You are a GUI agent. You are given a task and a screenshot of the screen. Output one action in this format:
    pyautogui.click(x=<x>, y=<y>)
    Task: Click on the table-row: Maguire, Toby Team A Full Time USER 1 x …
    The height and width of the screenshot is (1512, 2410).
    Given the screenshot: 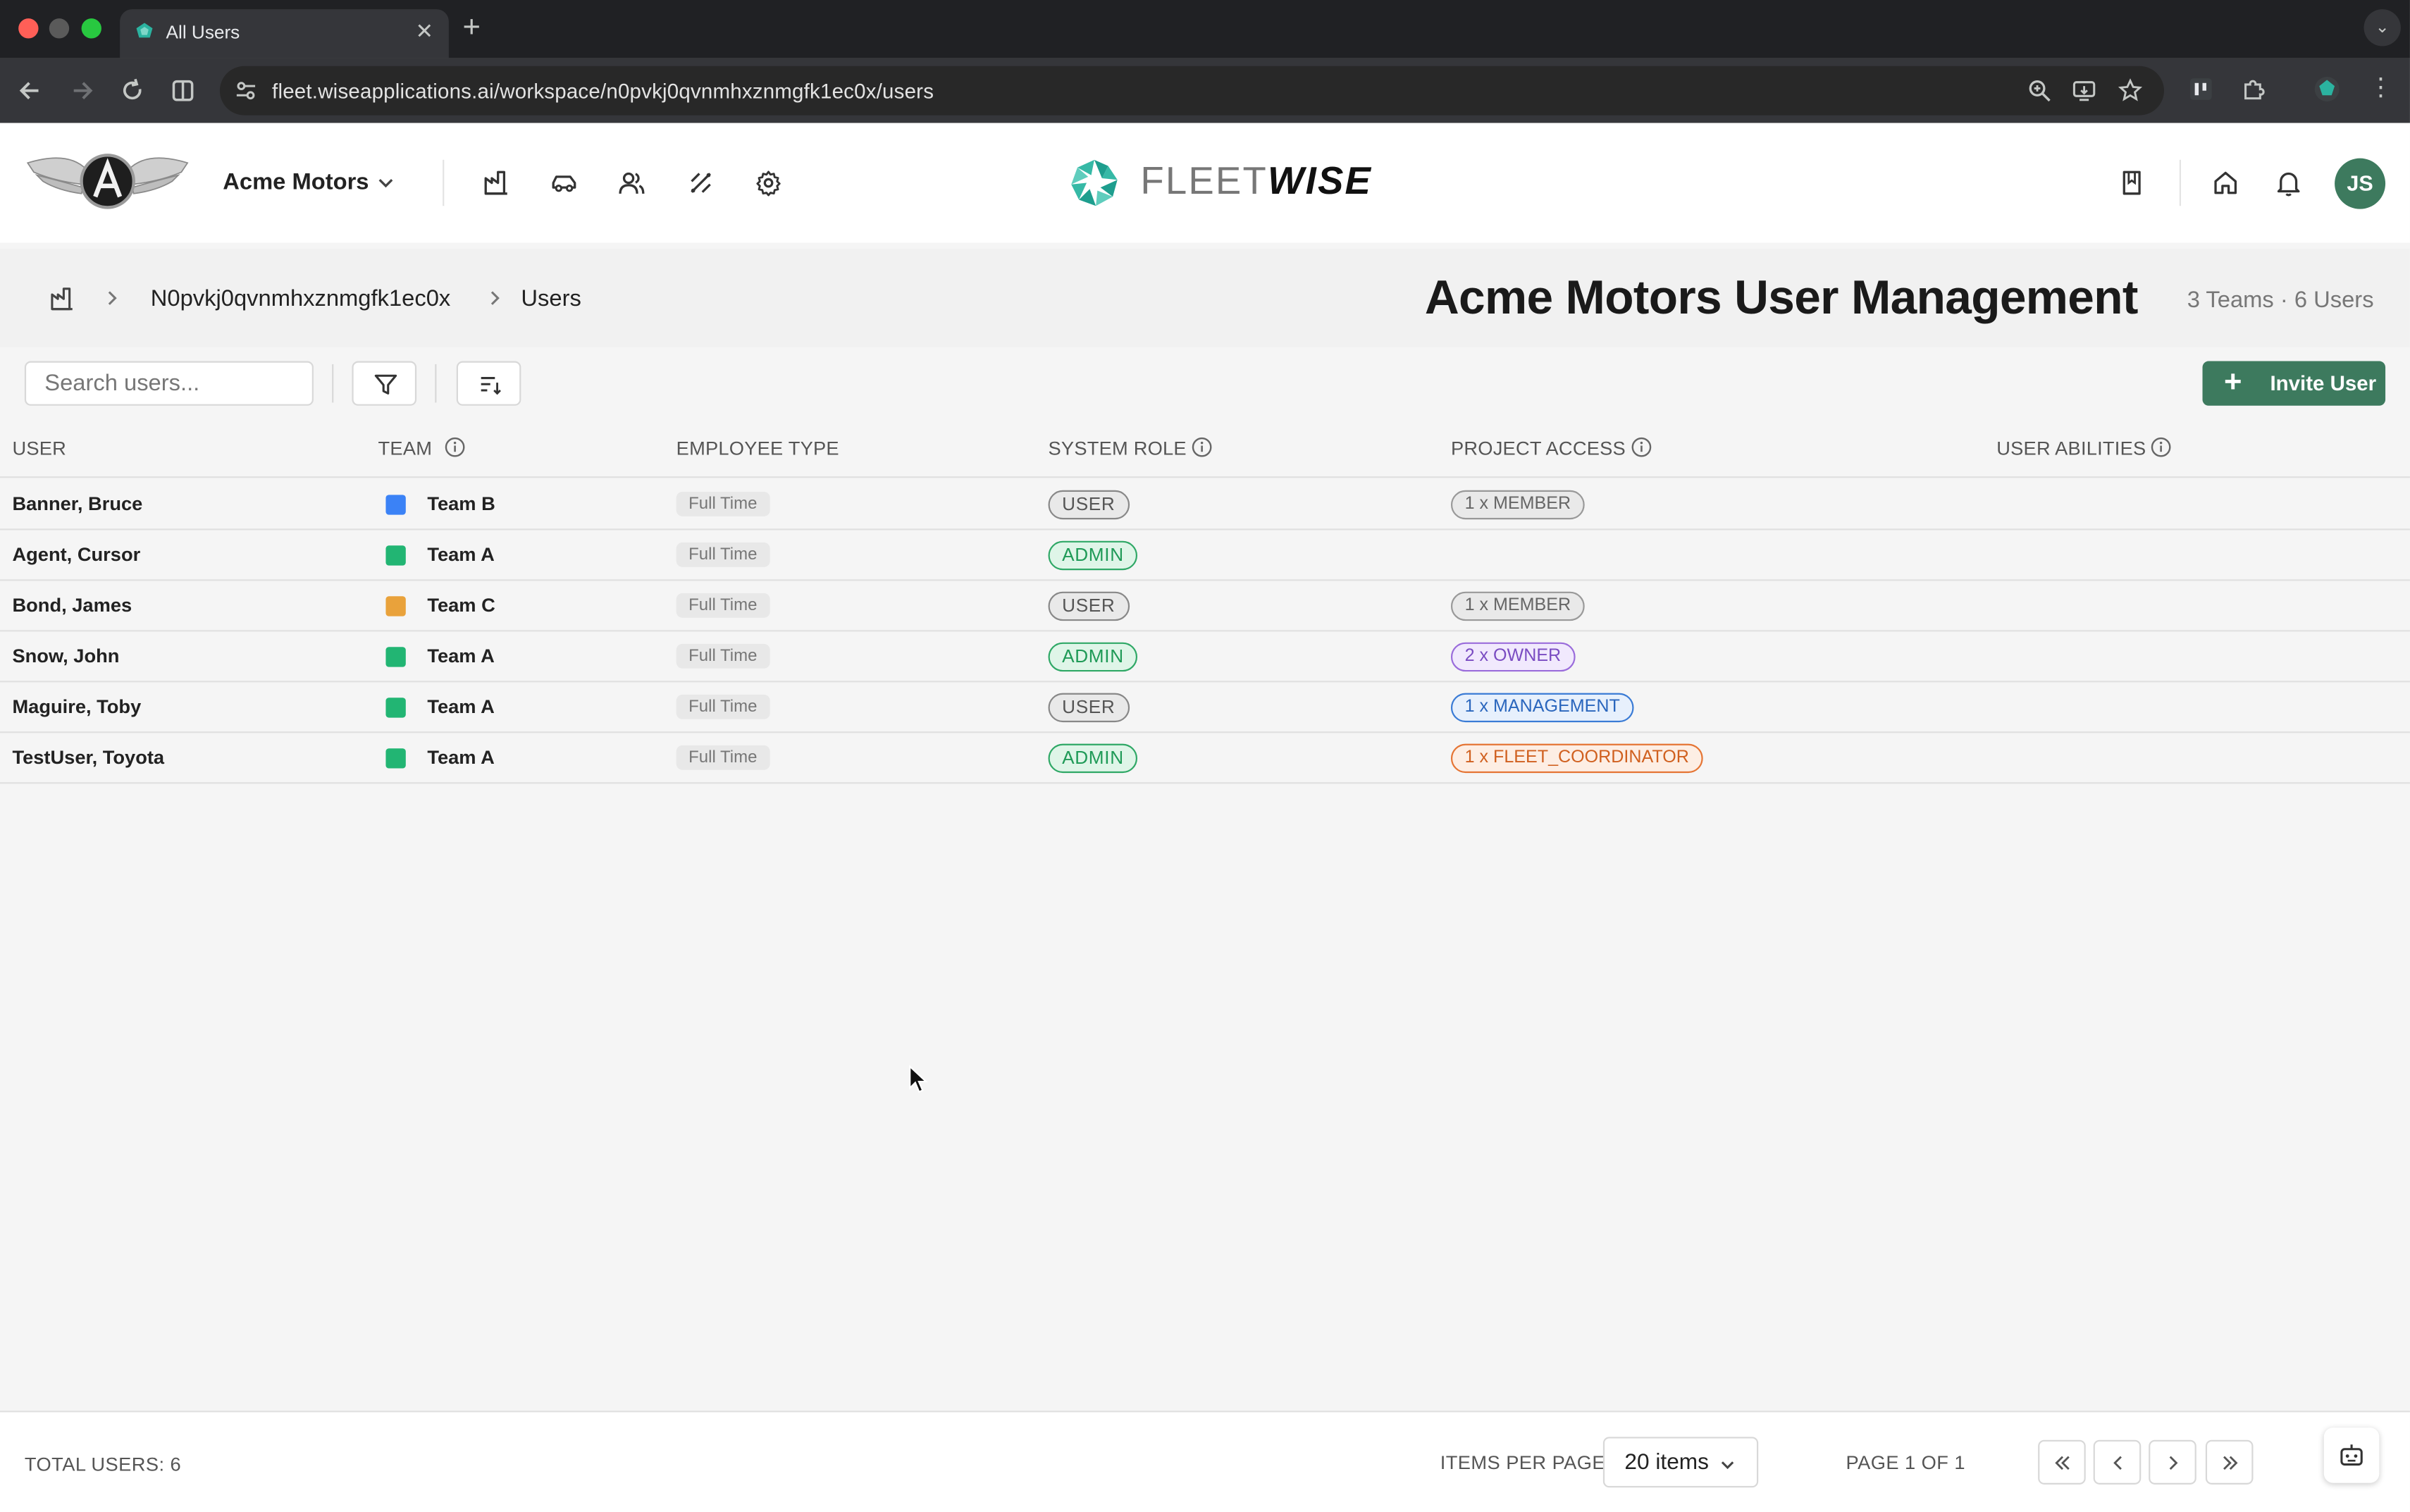 What is the action you would take?
    pyautogui.click(x=1205, y=707)
    